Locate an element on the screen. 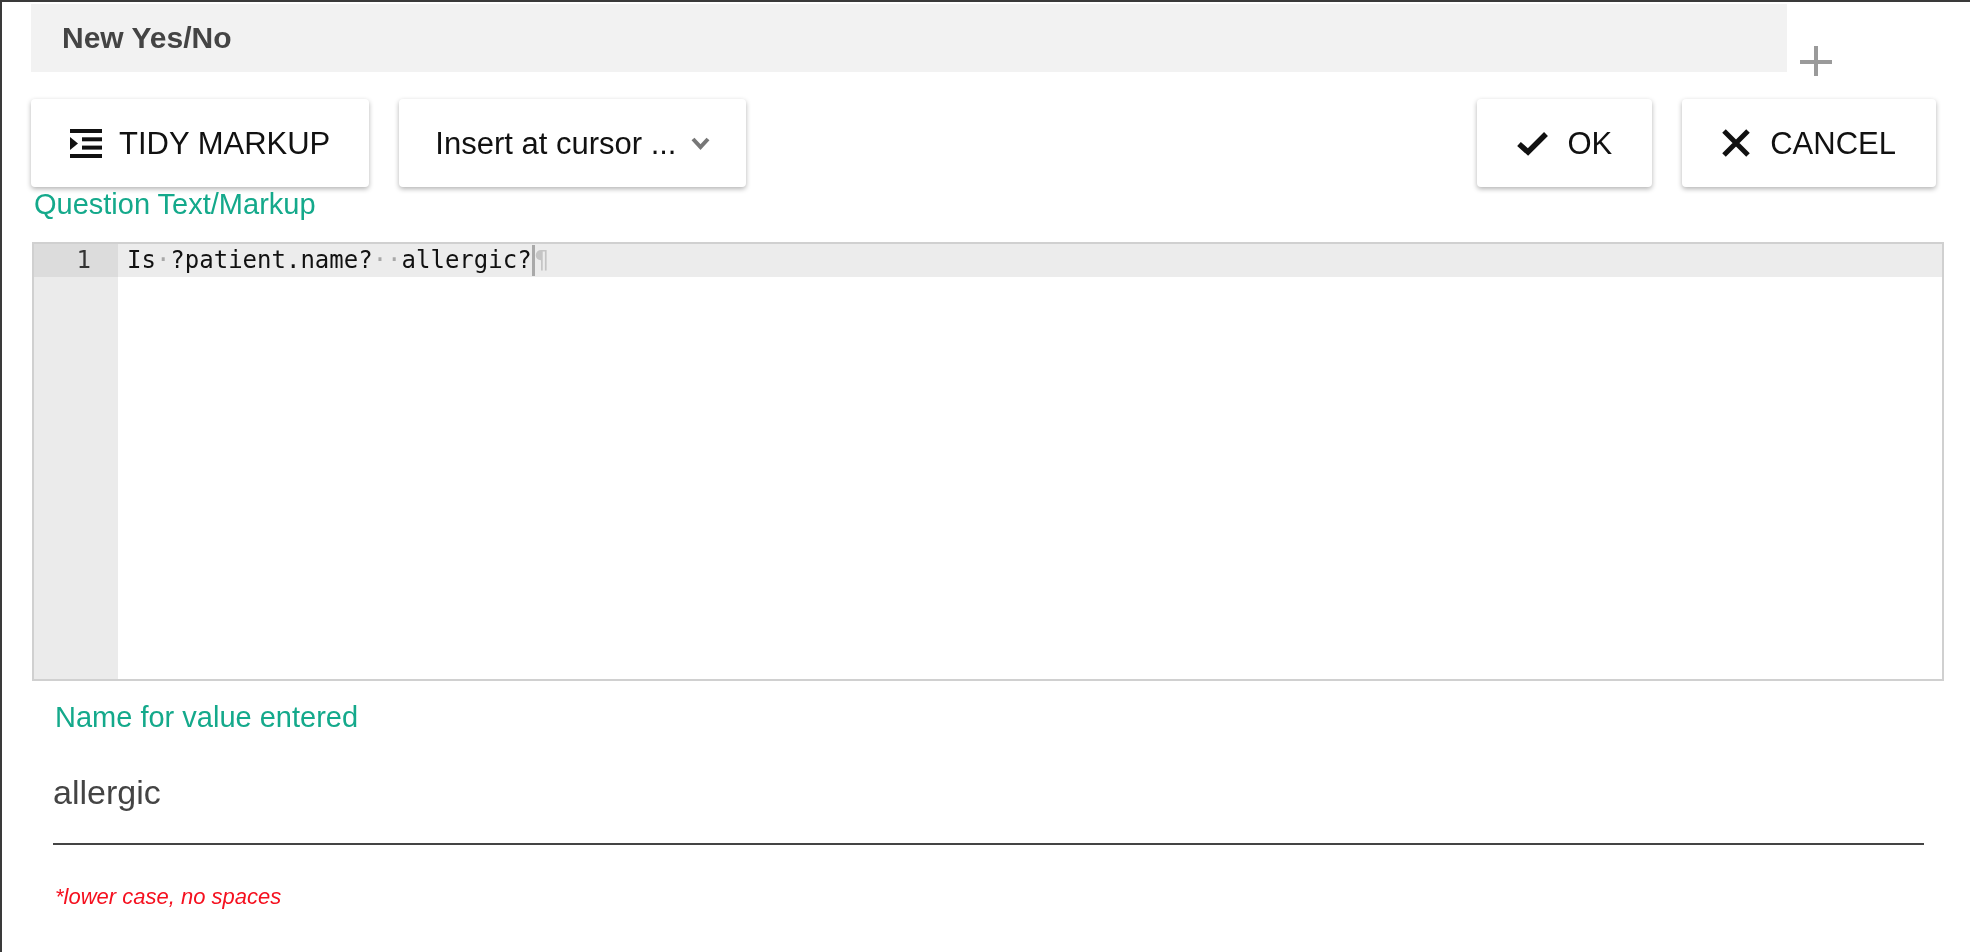 The height and width of the screenshot is (952, 1970). tidy-markup-button: TIDY MARKUP is located at coordinates (200, 143).